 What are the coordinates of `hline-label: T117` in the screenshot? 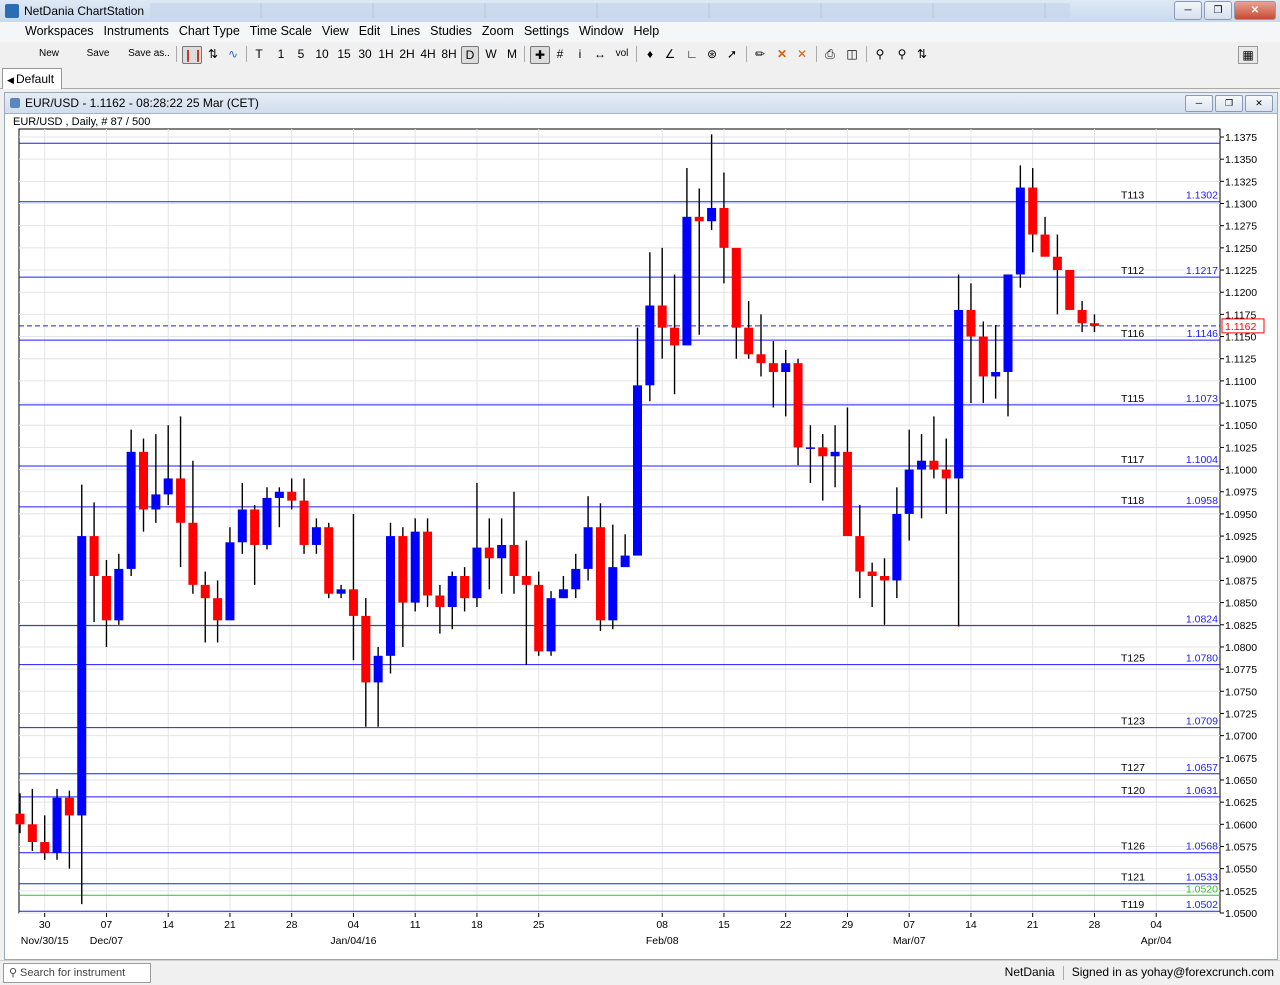 It's located at (1132, 460).